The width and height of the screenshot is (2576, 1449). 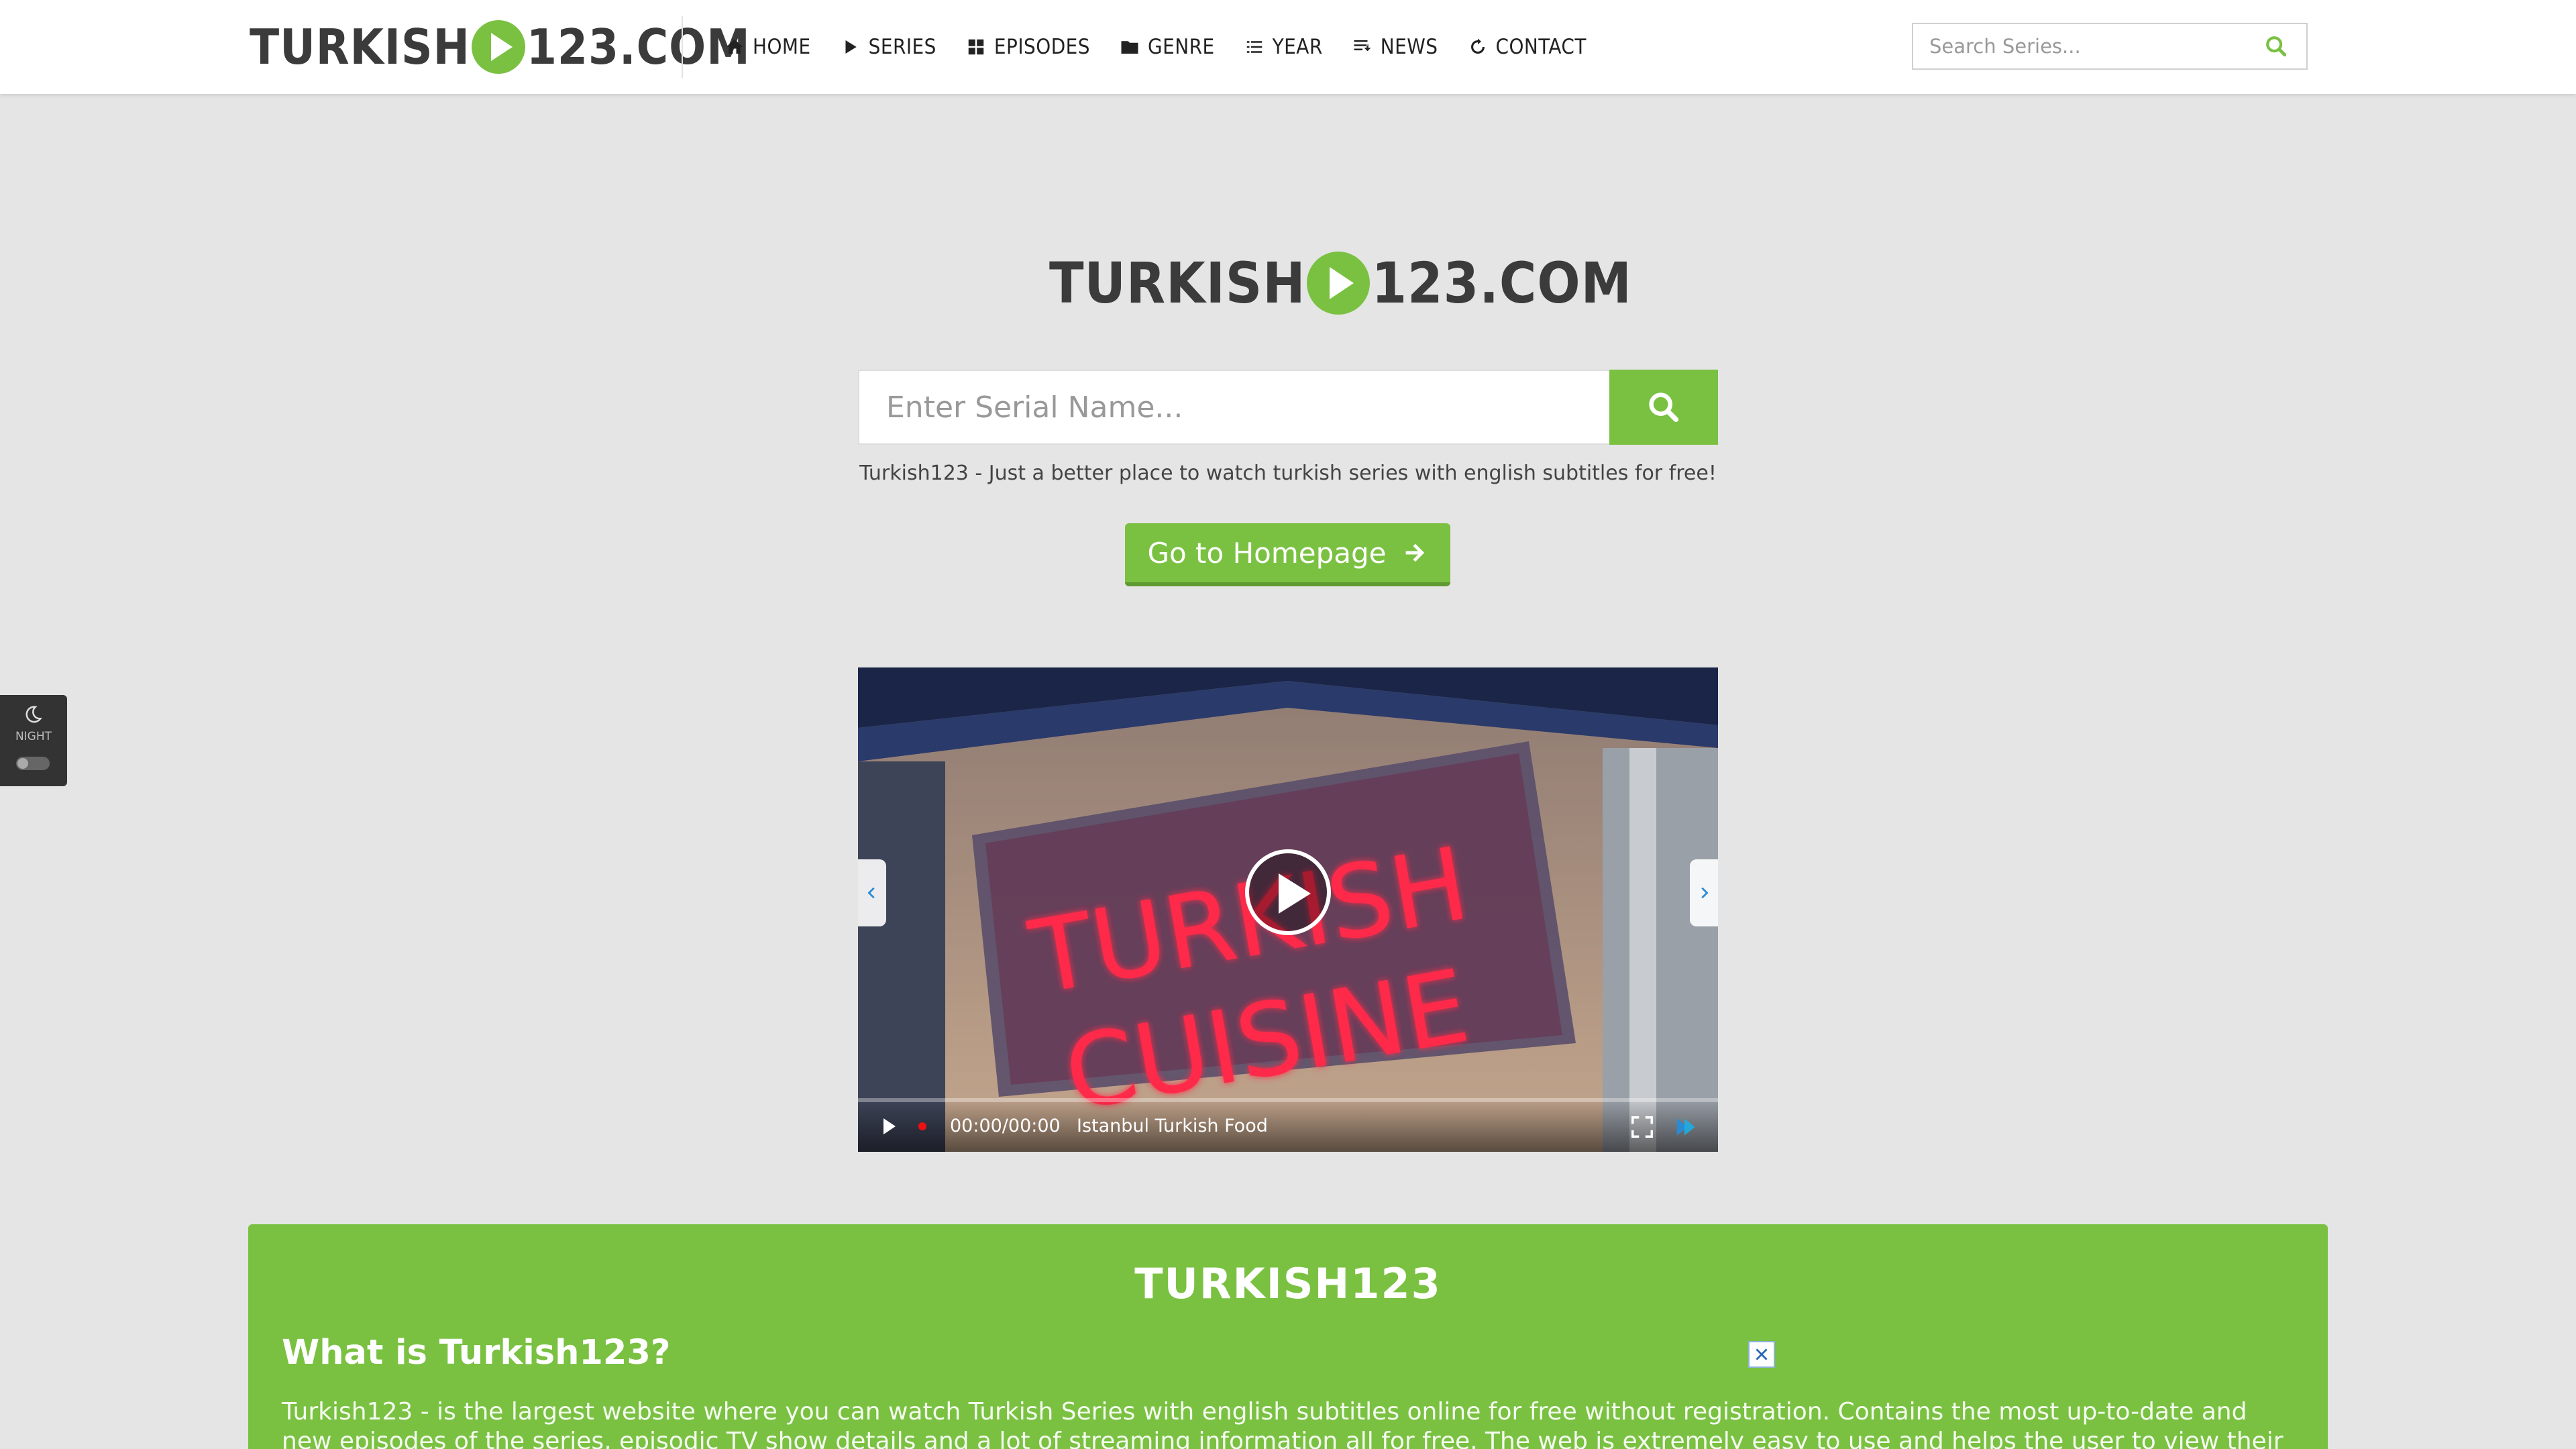 What do you see at coordinates (1288, 1283) in the screenshot?
I see `about-title: TURKISH123` at bounding box center [1288, 1283].